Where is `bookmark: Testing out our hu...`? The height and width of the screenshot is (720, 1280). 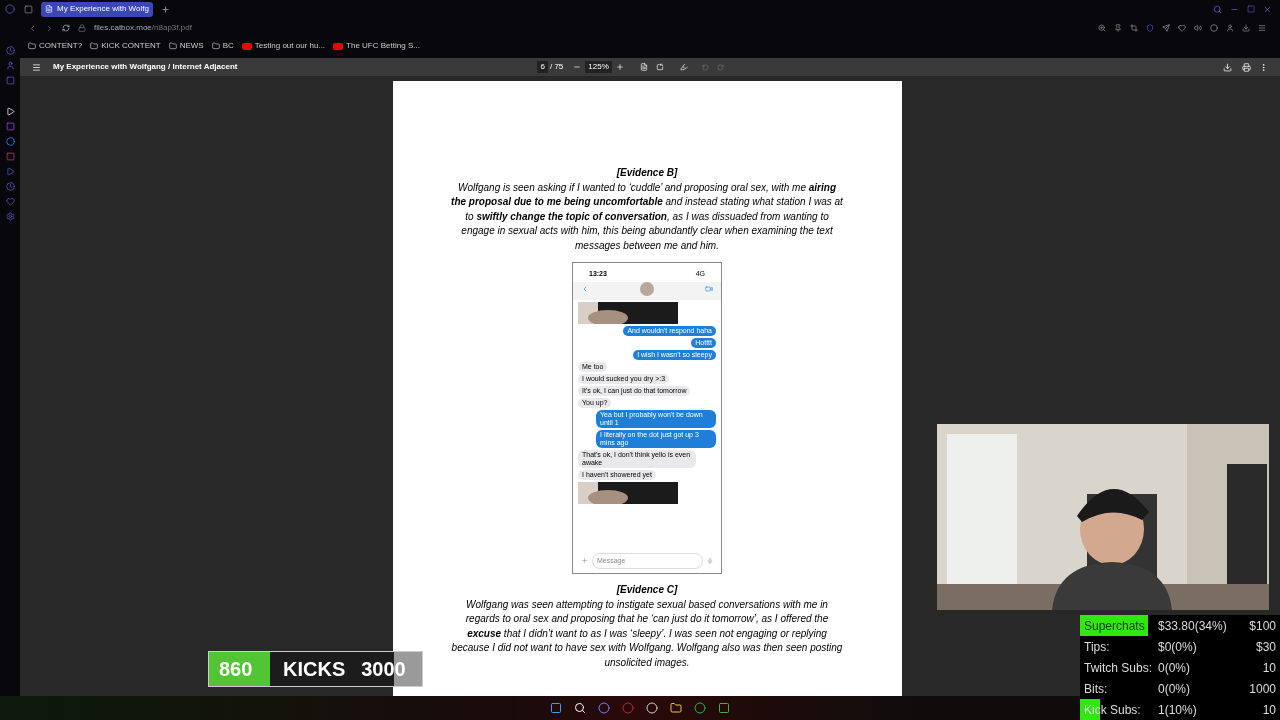
bookmark: Testing out our hu... is located at coordinates (290, 46).